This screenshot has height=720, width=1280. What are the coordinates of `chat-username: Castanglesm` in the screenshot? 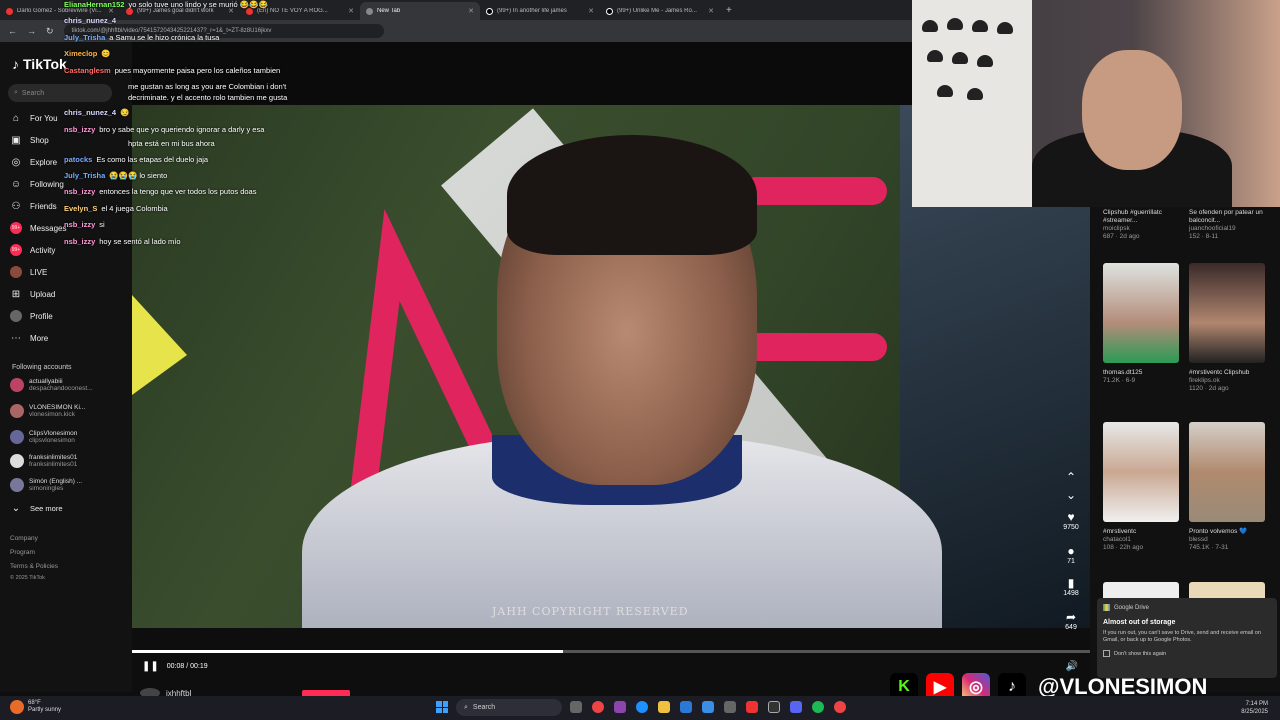 It's located at (87, 70).